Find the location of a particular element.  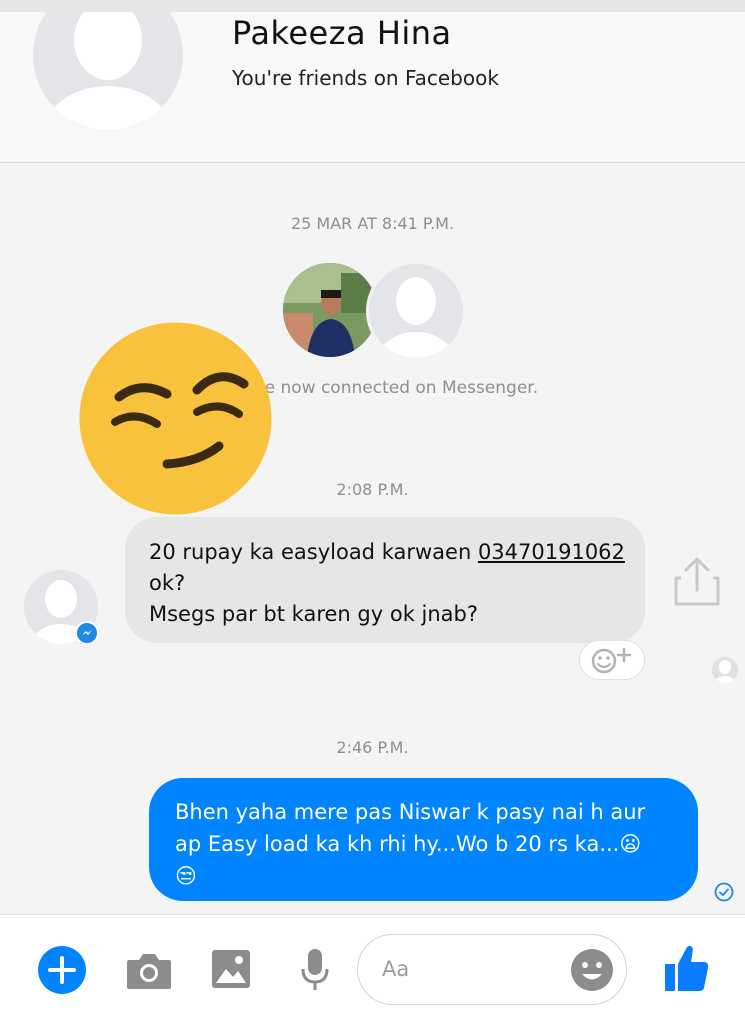

image-icon is located at coordinates (231, 969).